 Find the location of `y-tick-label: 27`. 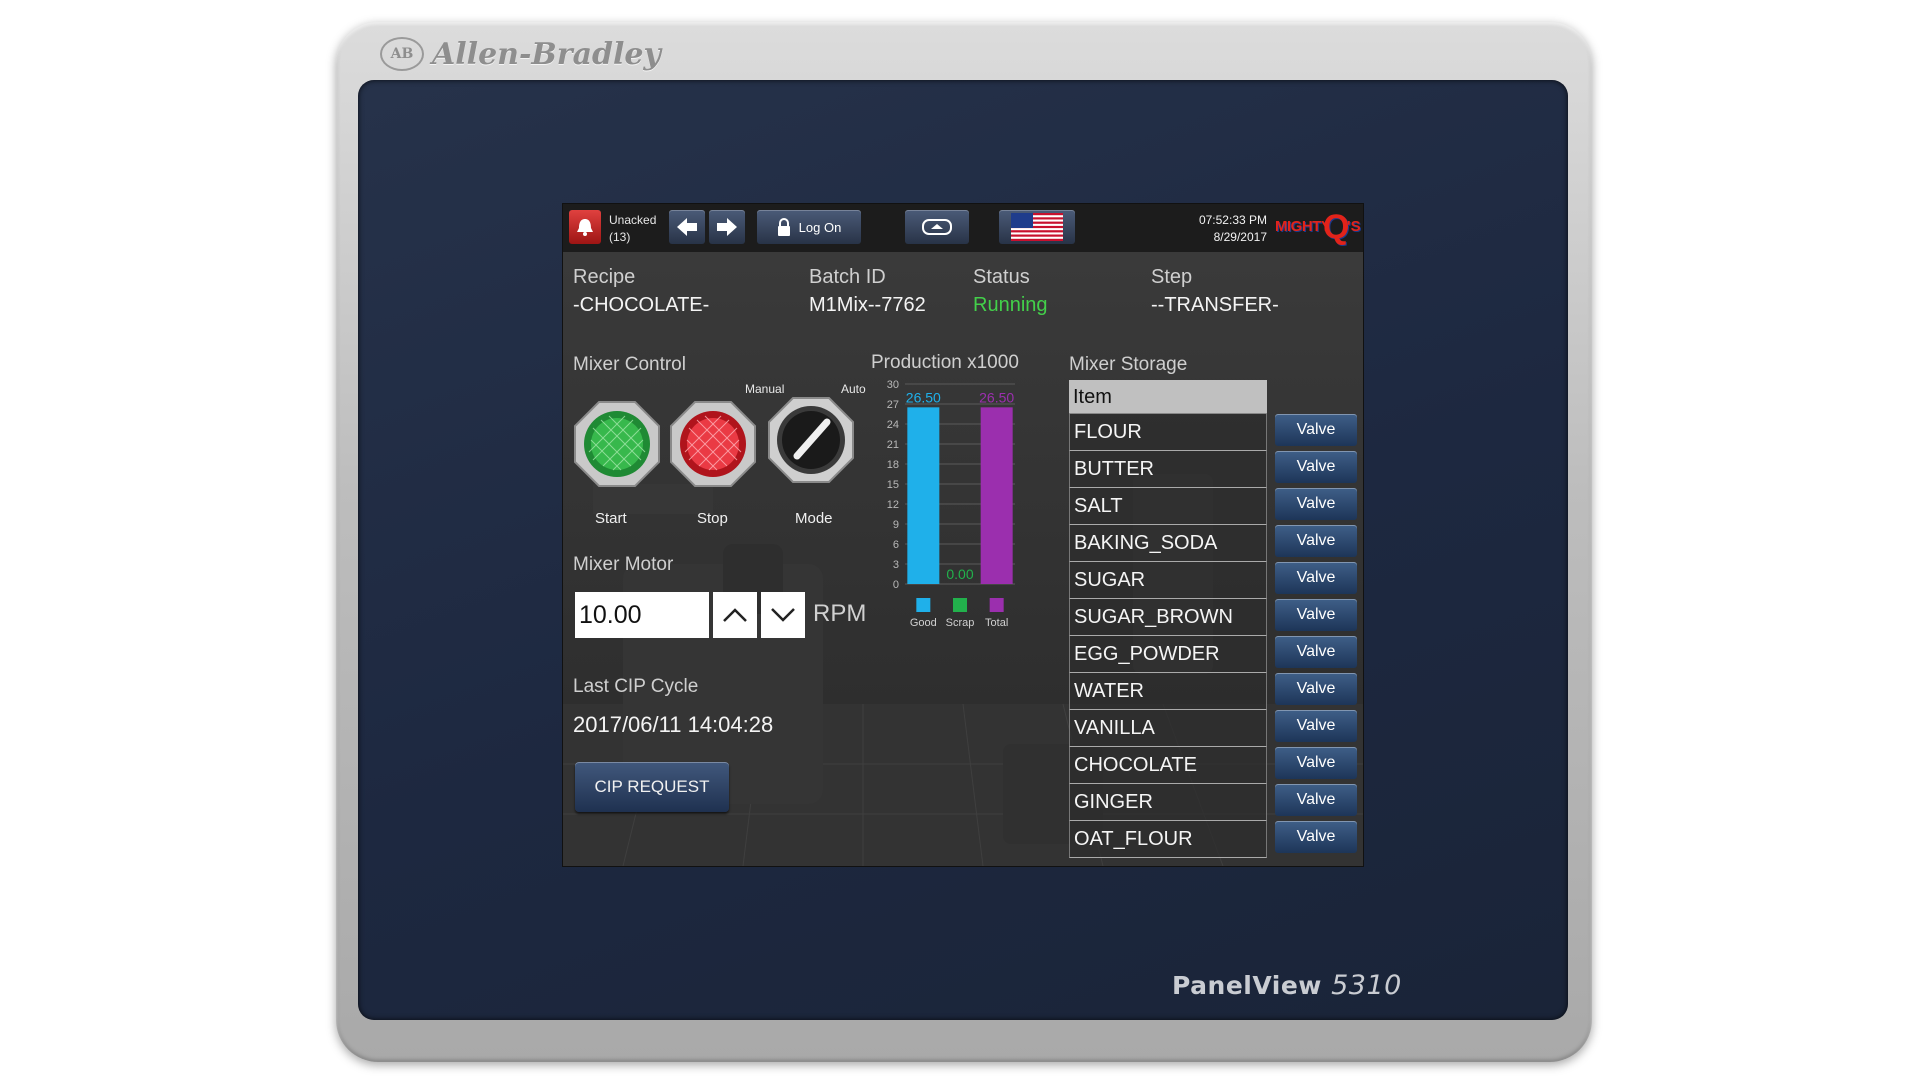

y-tick-label: 27 is located at coordinates (893, 405).